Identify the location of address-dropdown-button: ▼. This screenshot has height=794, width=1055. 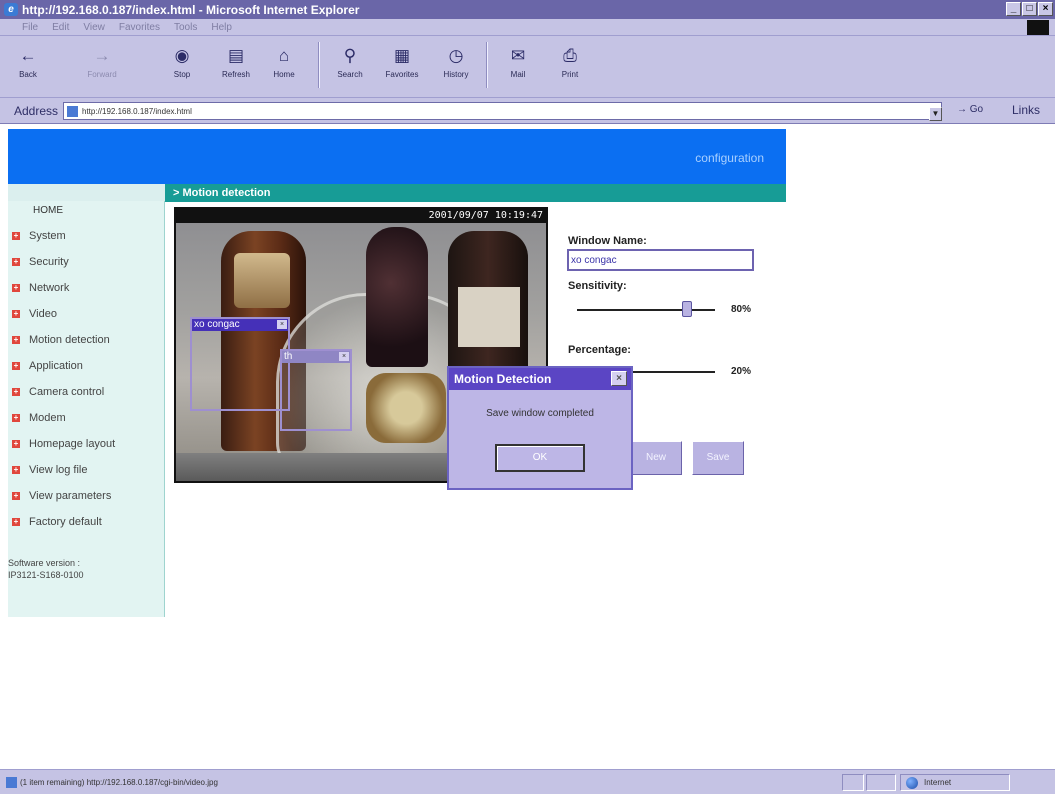
(935, 114).